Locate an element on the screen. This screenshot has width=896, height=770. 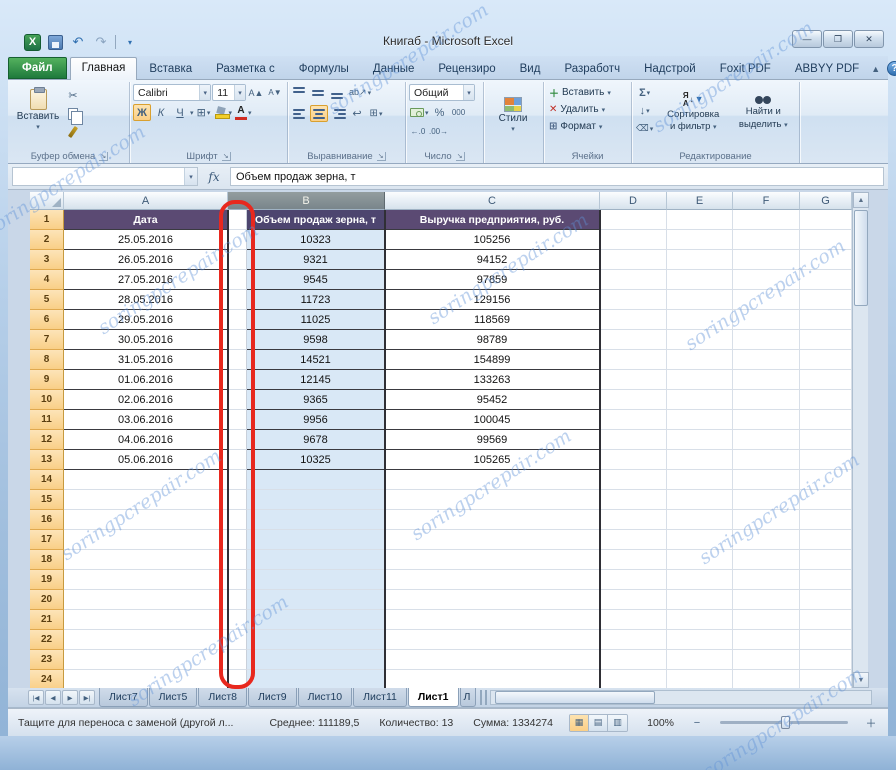
col-header-A: A is located at coordinates (146, 201).